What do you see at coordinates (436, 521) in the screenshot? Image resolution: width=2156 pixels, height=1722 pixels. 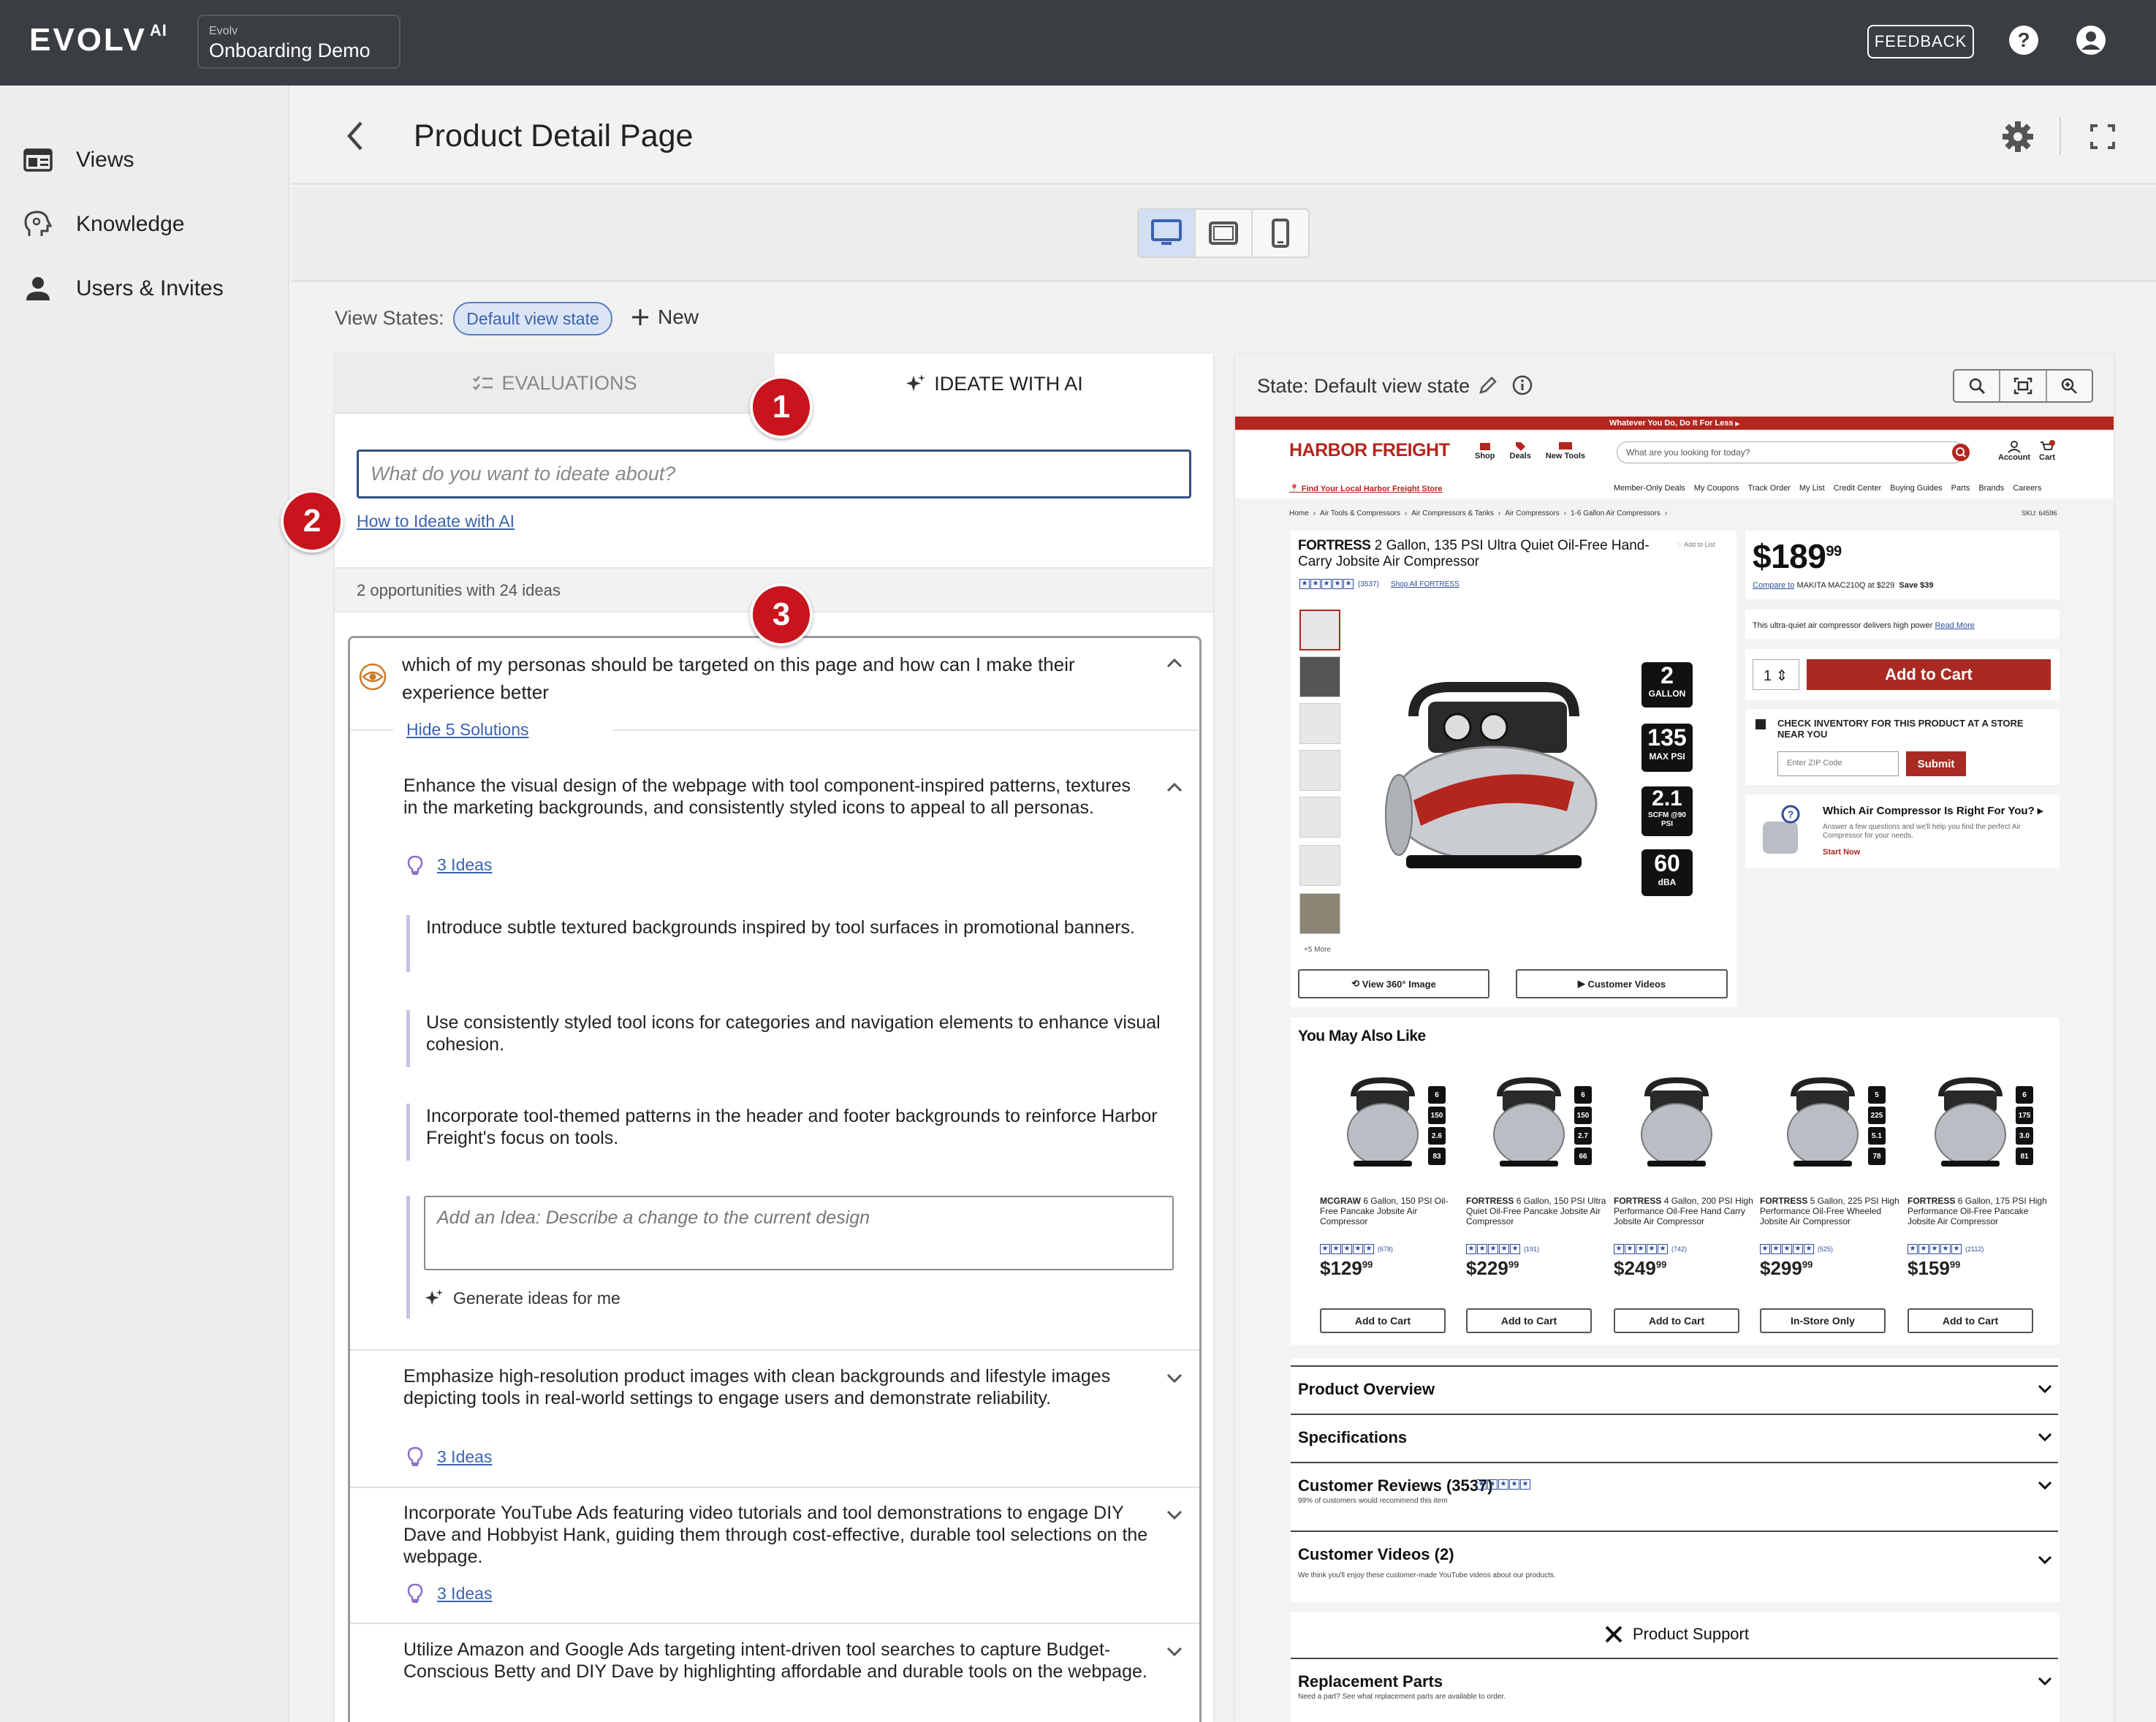 I see `how-to-ideate-link: How to Ideate with AI` at bounding box center [436, 521].